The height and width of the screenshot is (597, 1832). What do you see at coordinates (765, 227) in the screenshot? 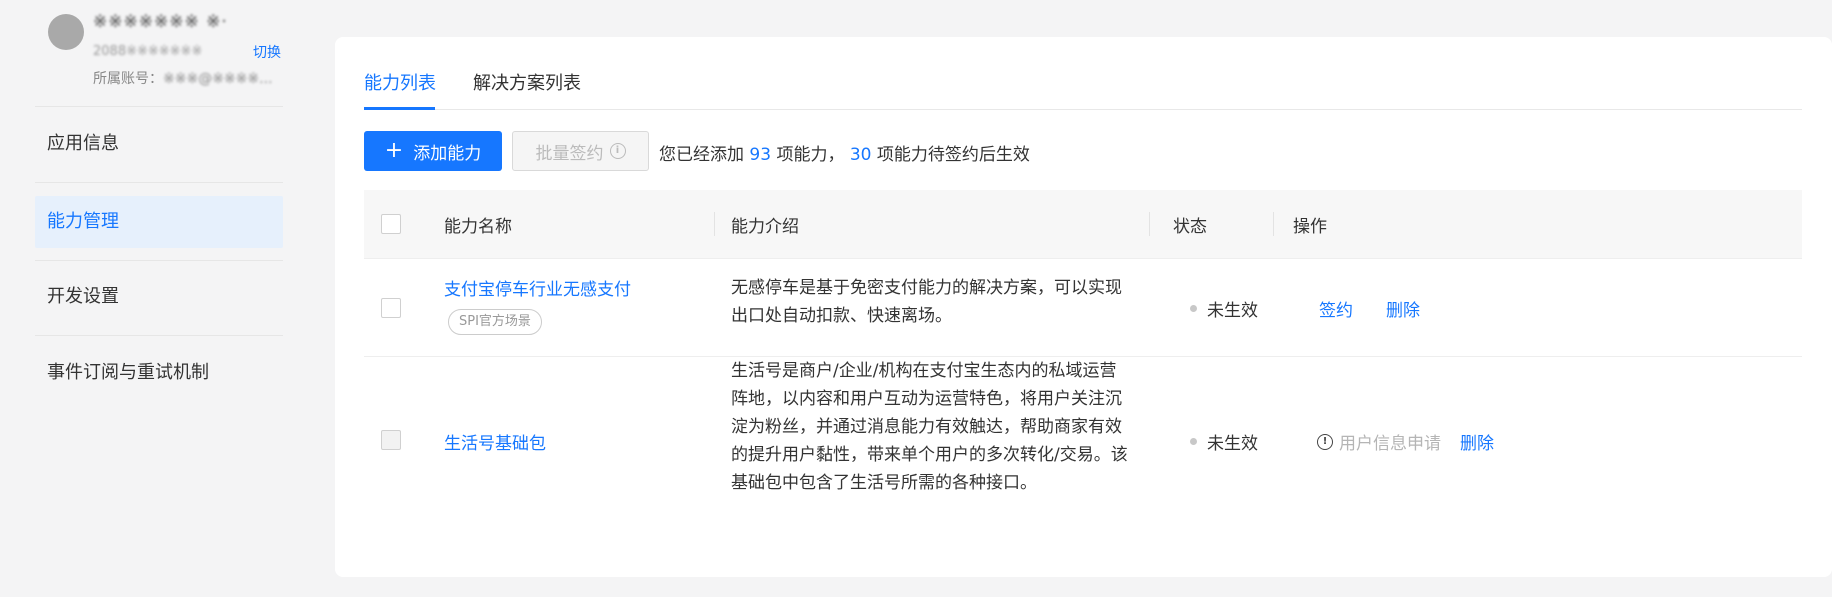
I see `header-intro: 能力介绍` at bounding box center [765, 227].